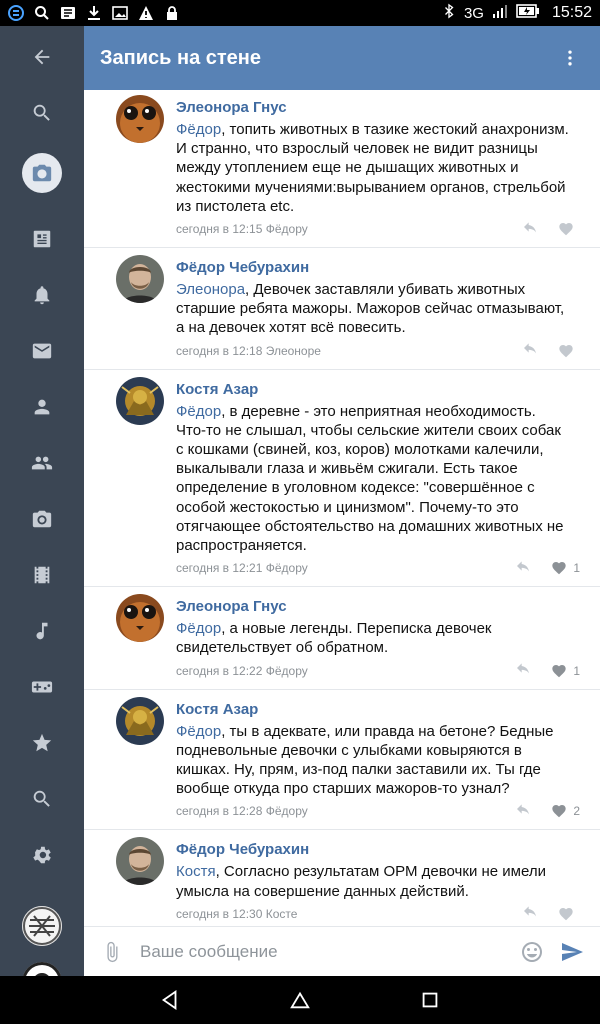  Describe the element at coordinates (170, 1000) in the screenshot. I see `back-nav-icon` at that location.